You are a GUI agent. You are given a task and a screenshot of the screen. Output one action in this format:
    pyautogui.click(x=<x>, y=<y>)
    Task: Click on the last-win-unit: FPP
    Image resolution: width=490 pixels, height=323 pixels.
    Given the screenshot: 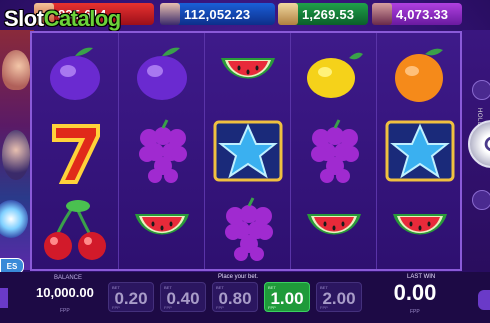 What is the action you would take?
    pyautogui.click(x=415, y=312)
    